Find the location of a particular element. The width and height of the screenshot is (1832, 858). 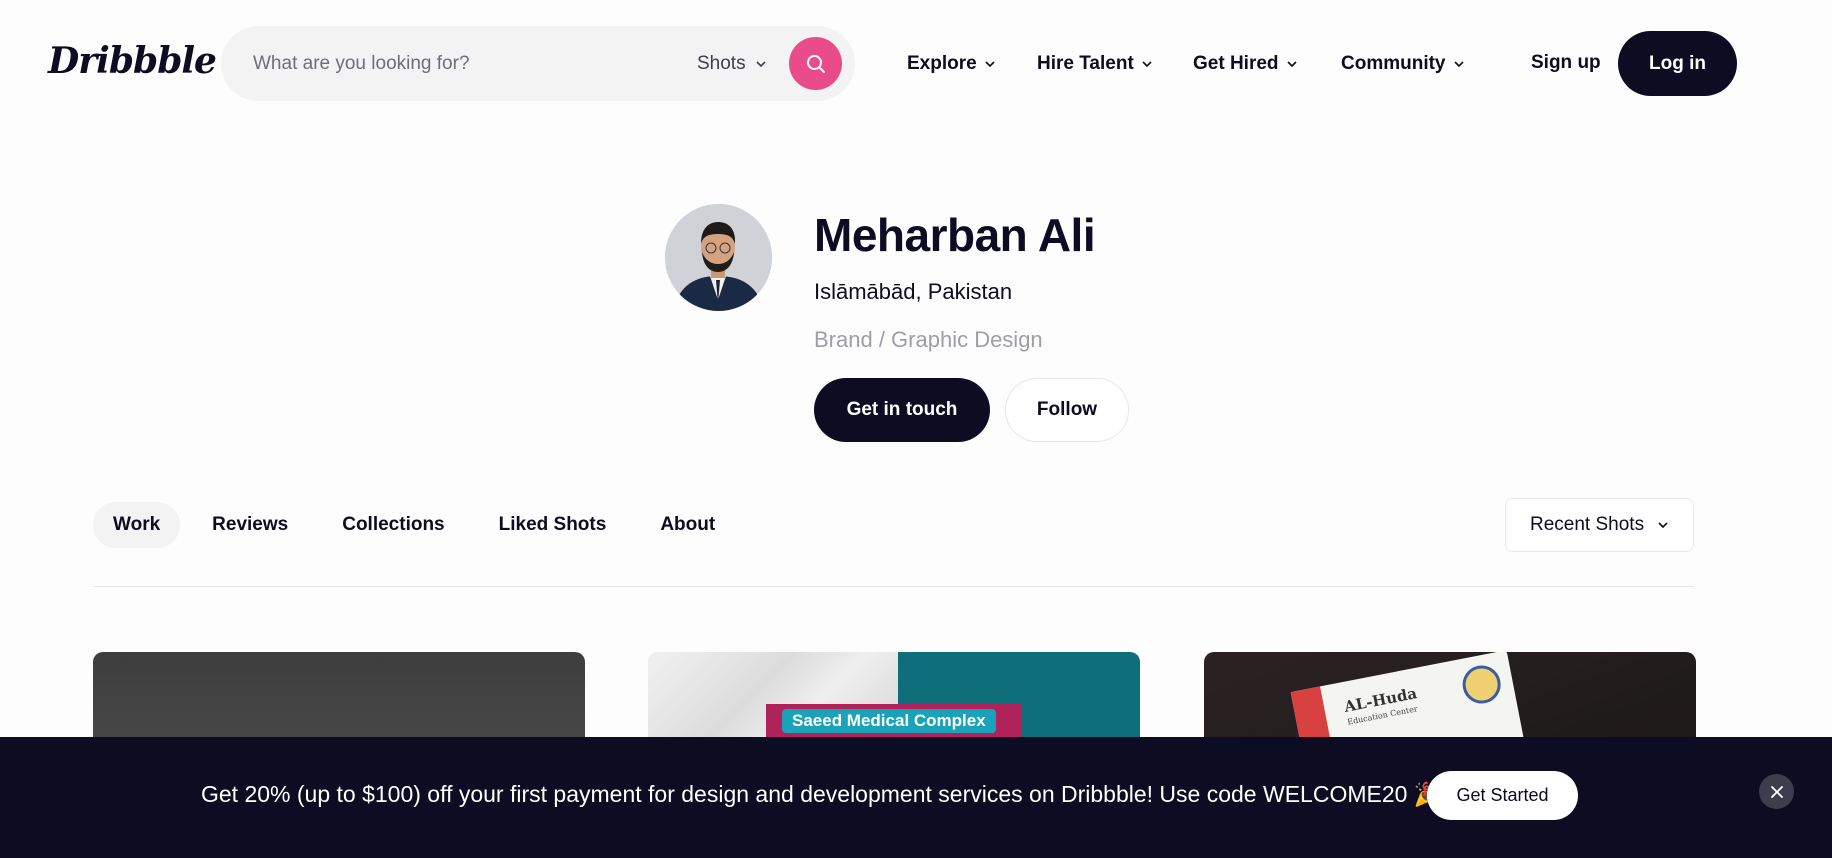

tab-collections: Collections is located at coordinates (393, 525).